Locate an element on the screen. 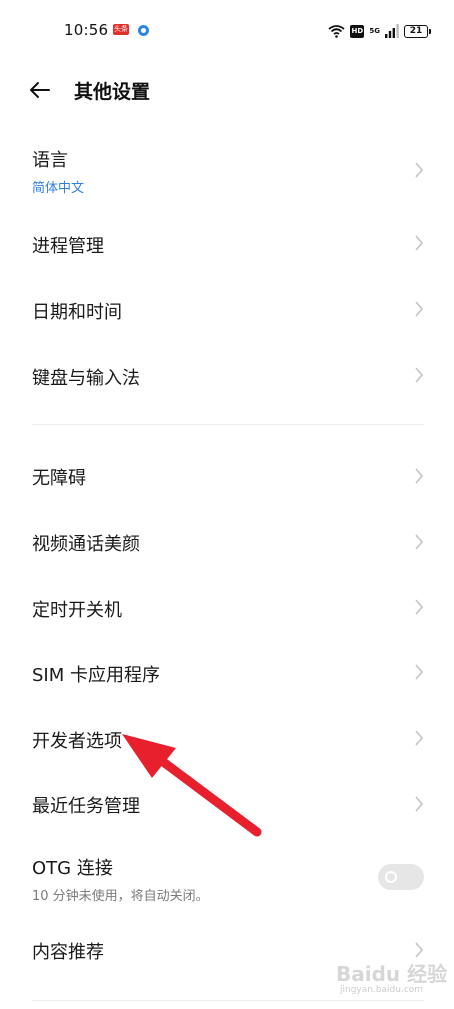 This screenshot has height=1009, width=454. settings-item-label: 开发者选项 is located at coordinates (77, 741).